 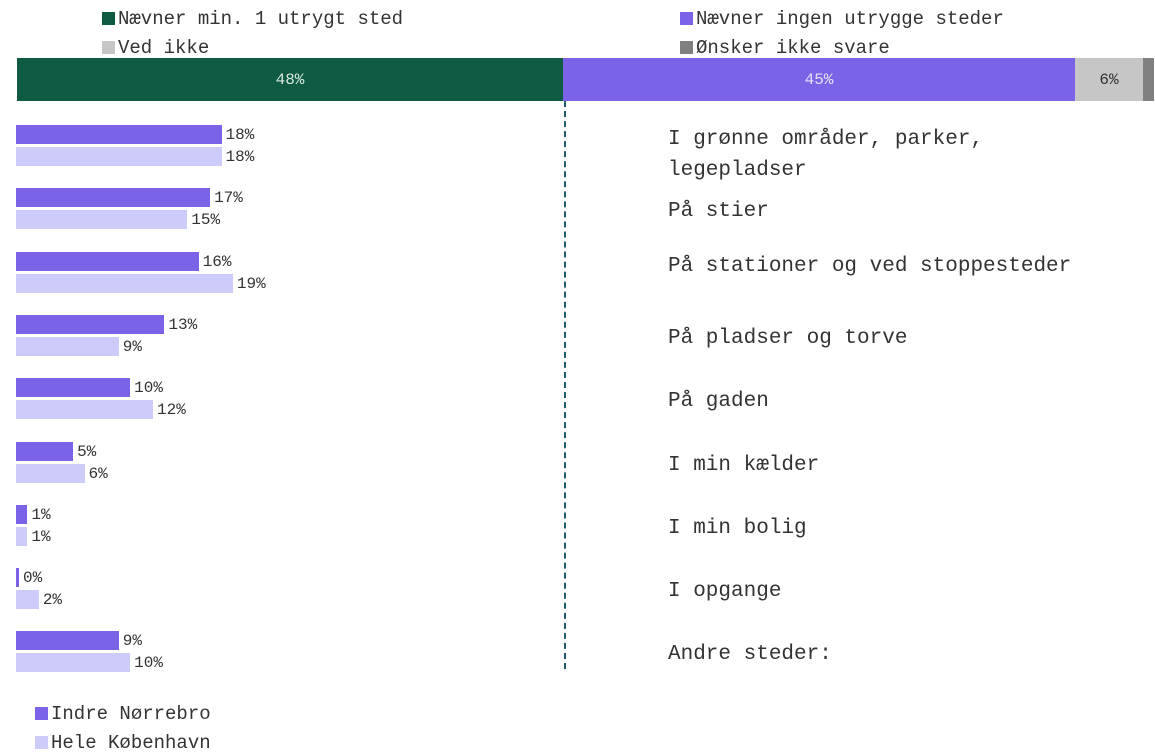 I want to click on stacked-share-bar: 48% 45% 6%, so click(x=585, y=79).